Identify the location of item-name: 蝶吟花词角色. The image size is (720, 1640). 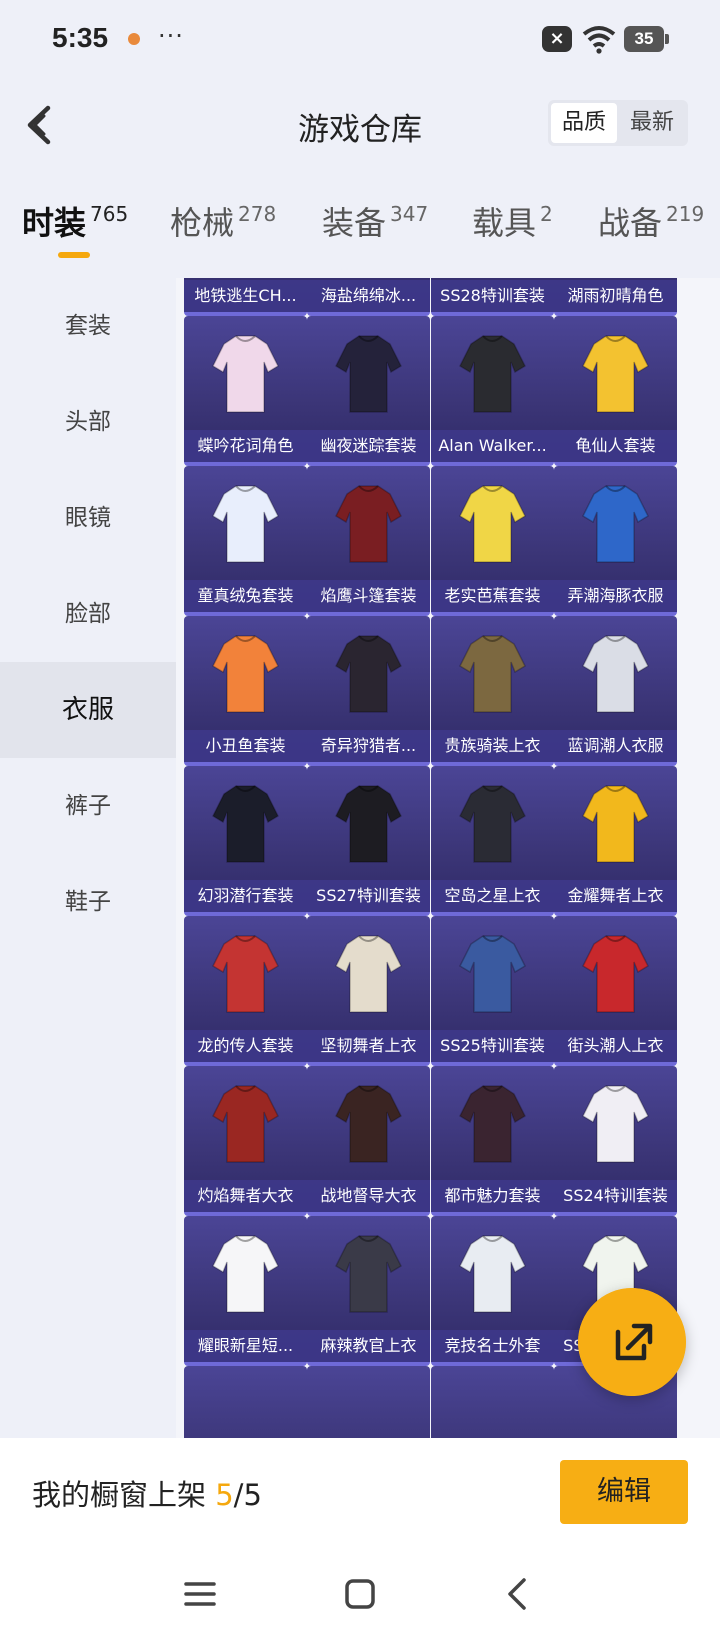
(245, 446).